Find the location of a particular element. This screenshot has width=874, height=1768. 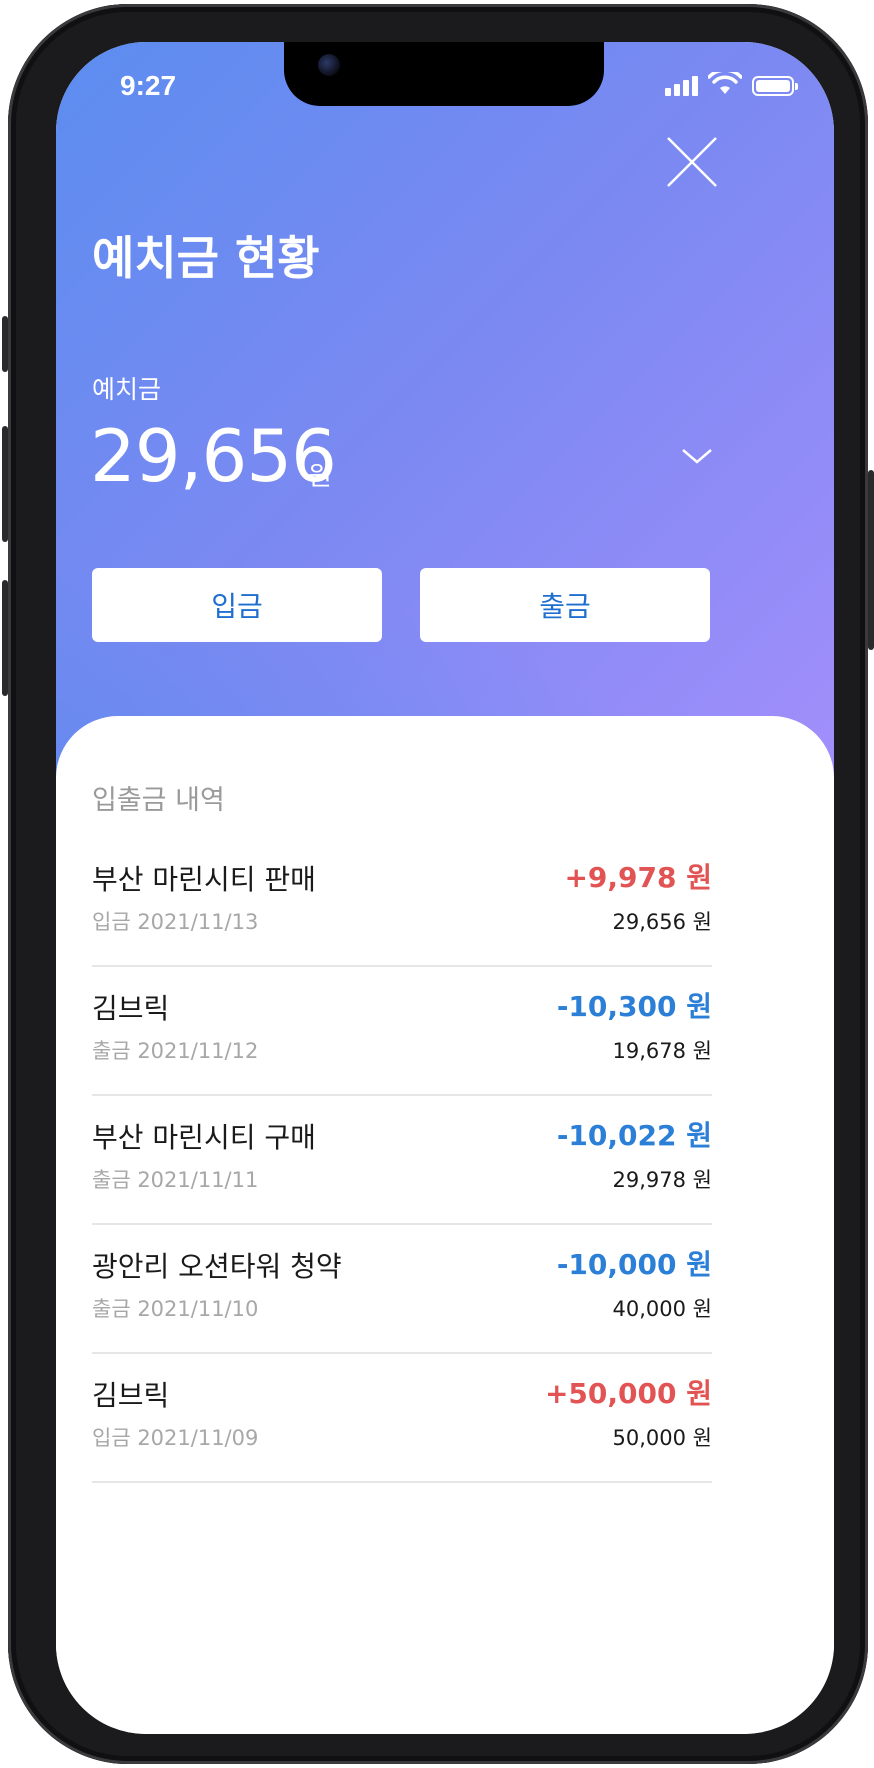

deposit-label: 예치금 is located at coordinates (127, 389).